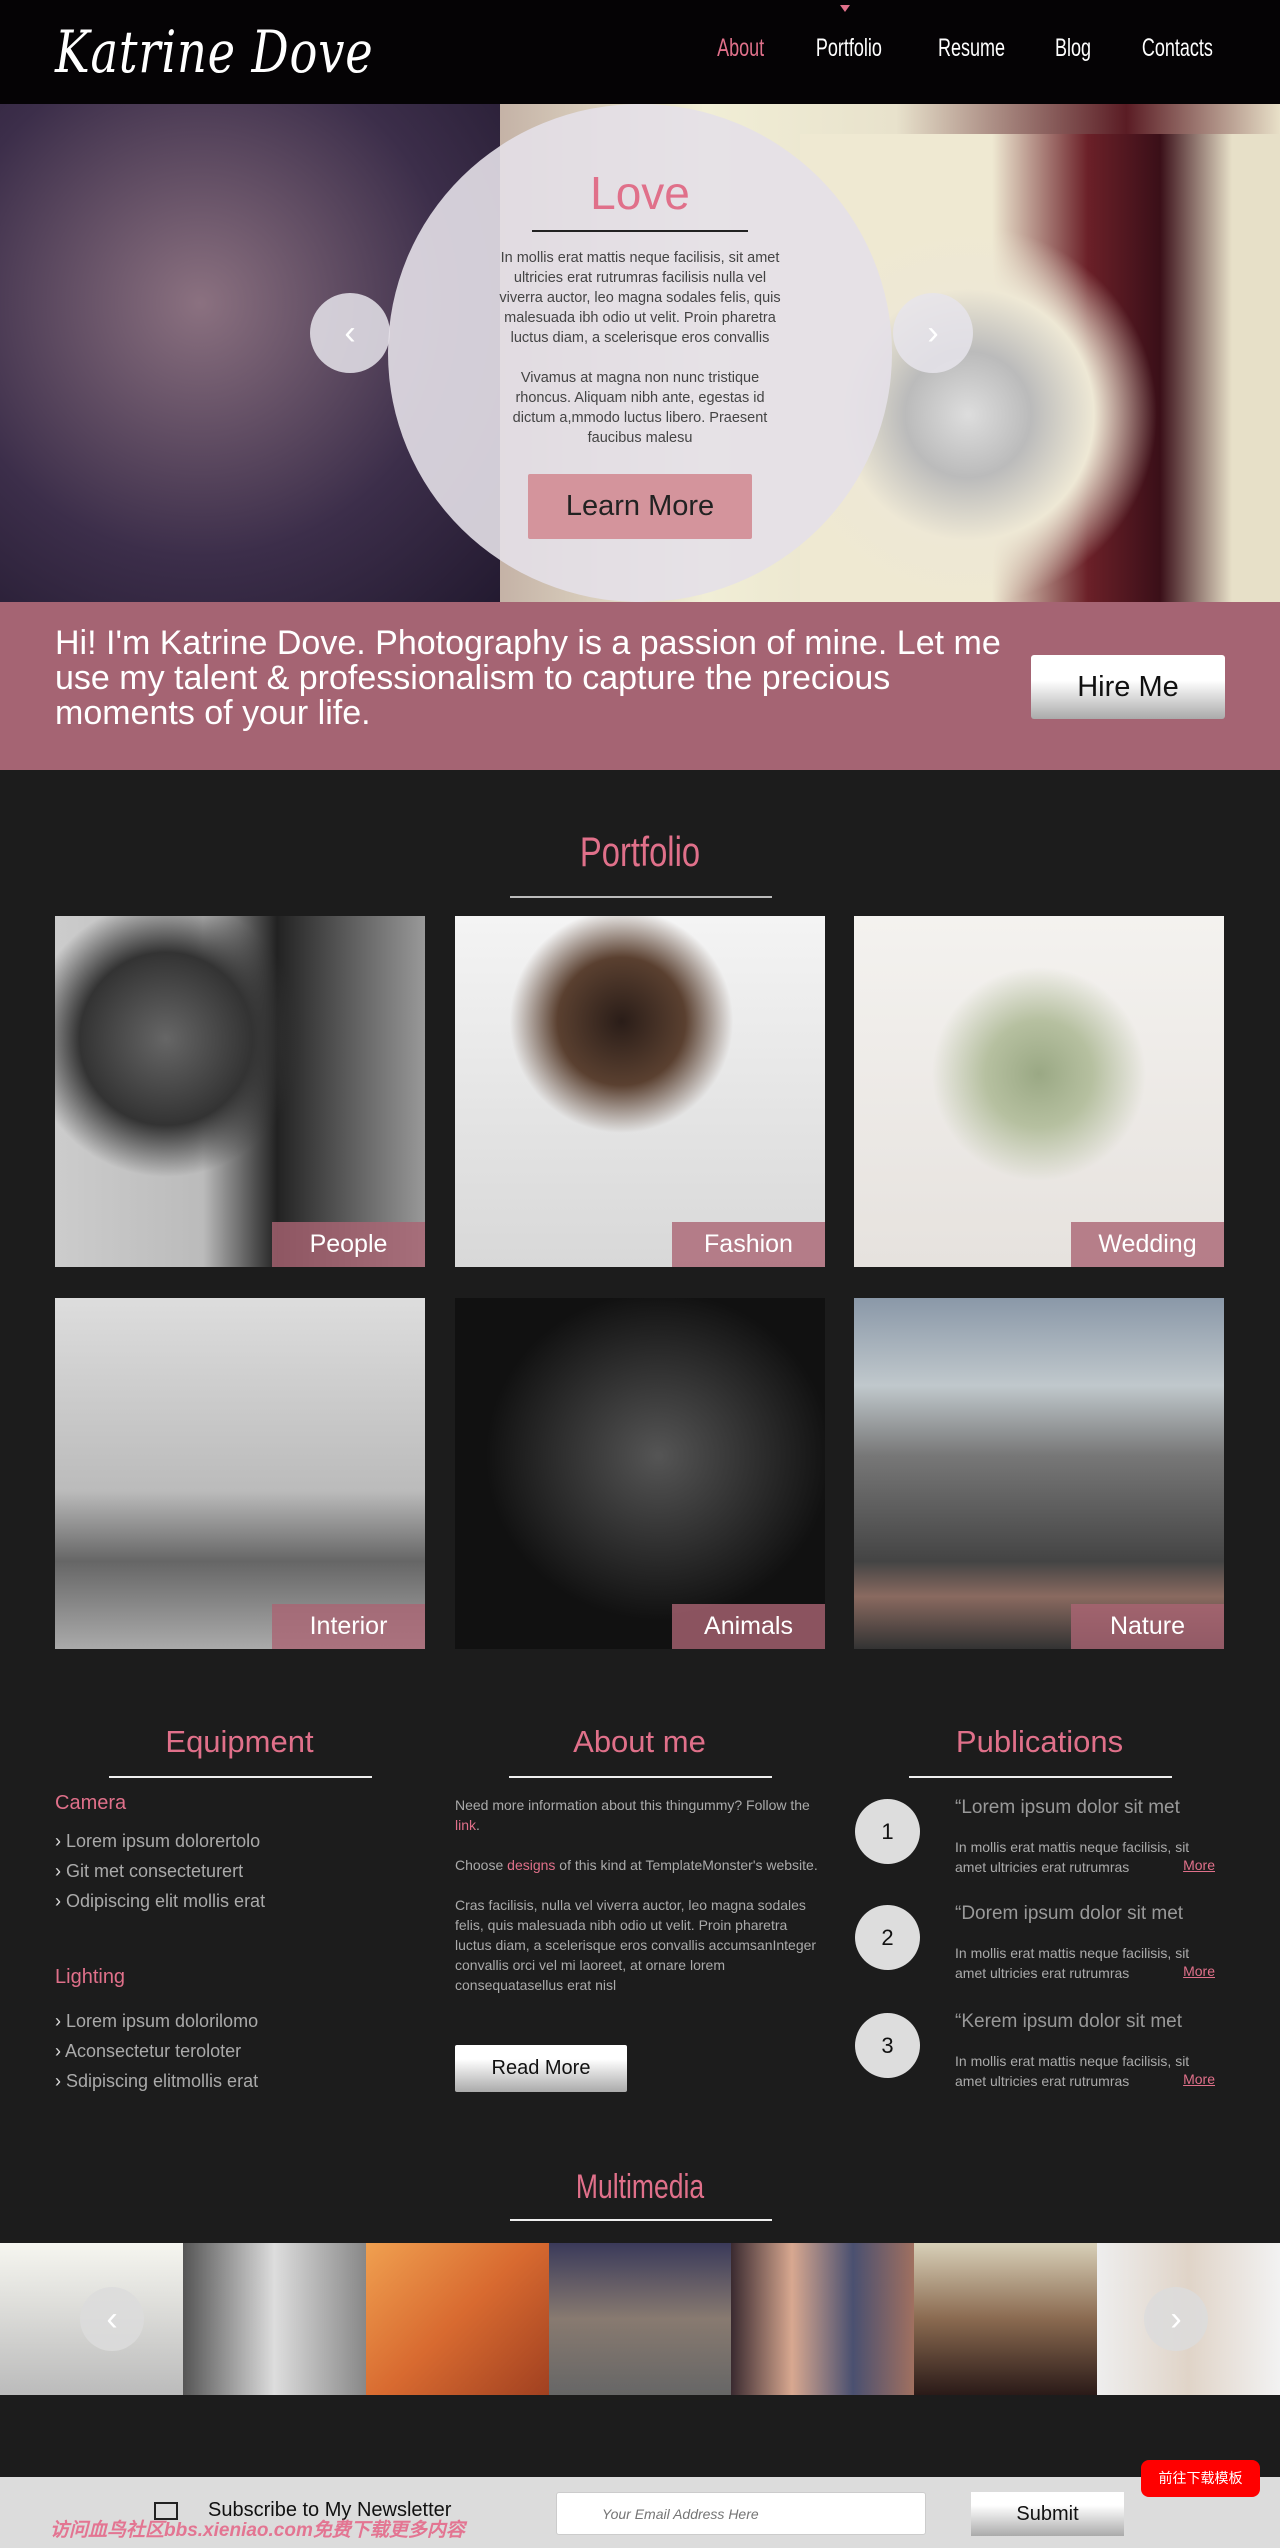  What do you see at coordinates (348, 1626) in the screenshot?
I see `tile-label: Interior` at bounding box center [348, 1626].